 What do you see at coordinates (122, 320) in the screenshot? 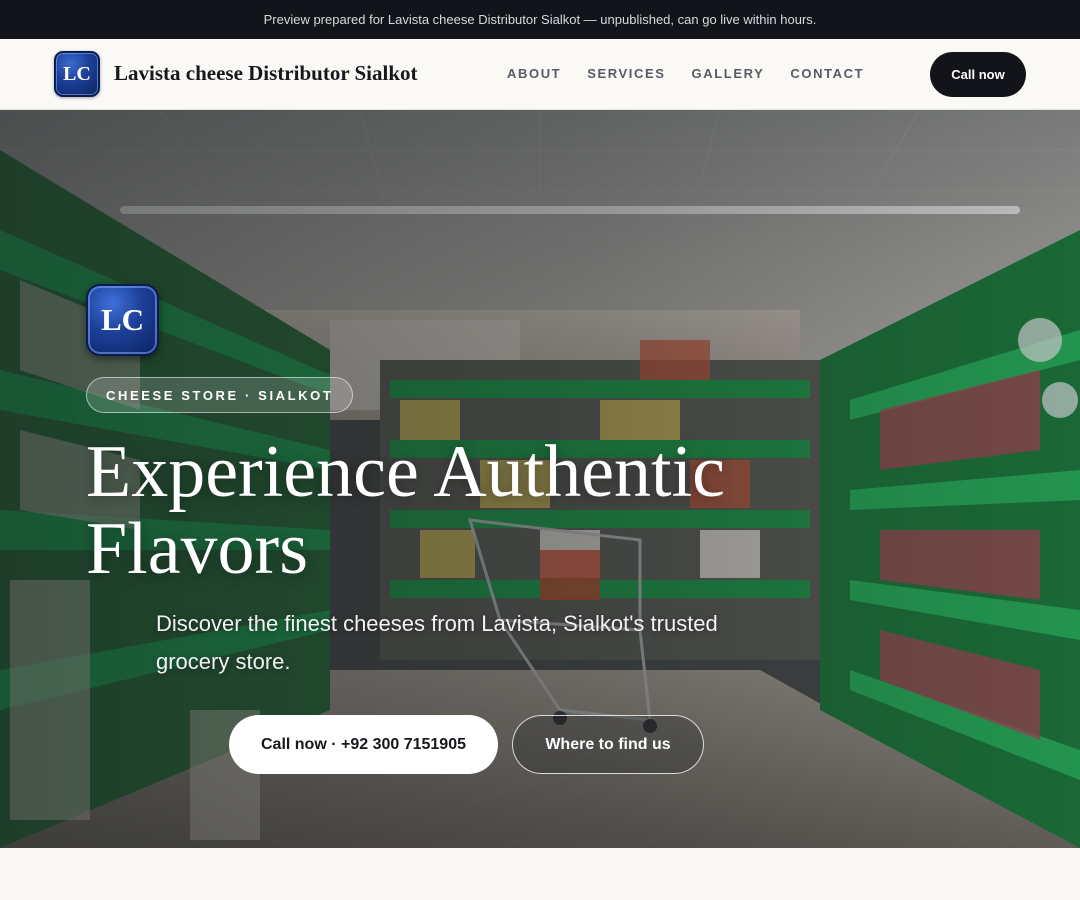
I see `hero-logo-badge: LC` at bounding box center [122, 320].